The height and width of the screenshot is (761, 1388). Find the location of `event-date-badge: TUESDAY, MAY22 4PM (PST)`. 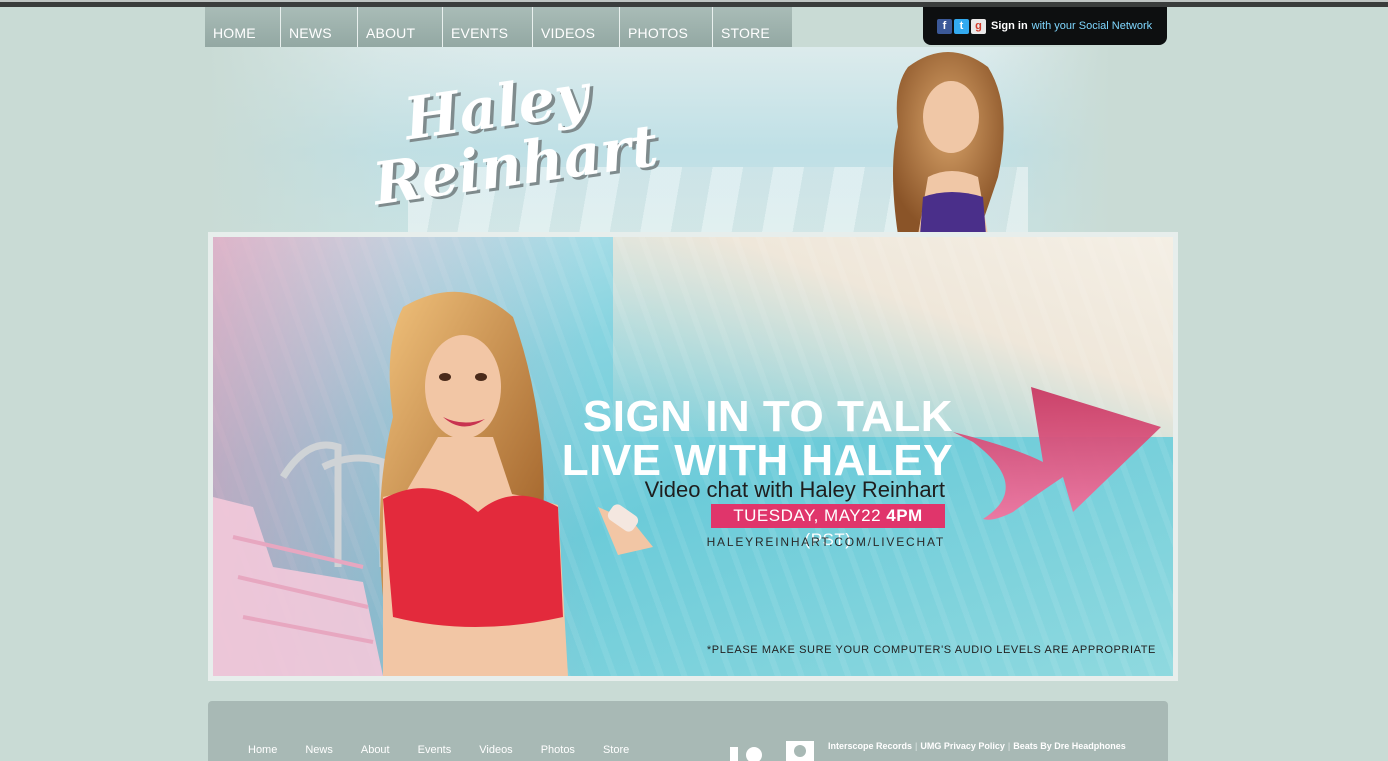

event-date-badge: TUESDAY, MAY22 4PM (PST) is located at coordinates (828, 526).